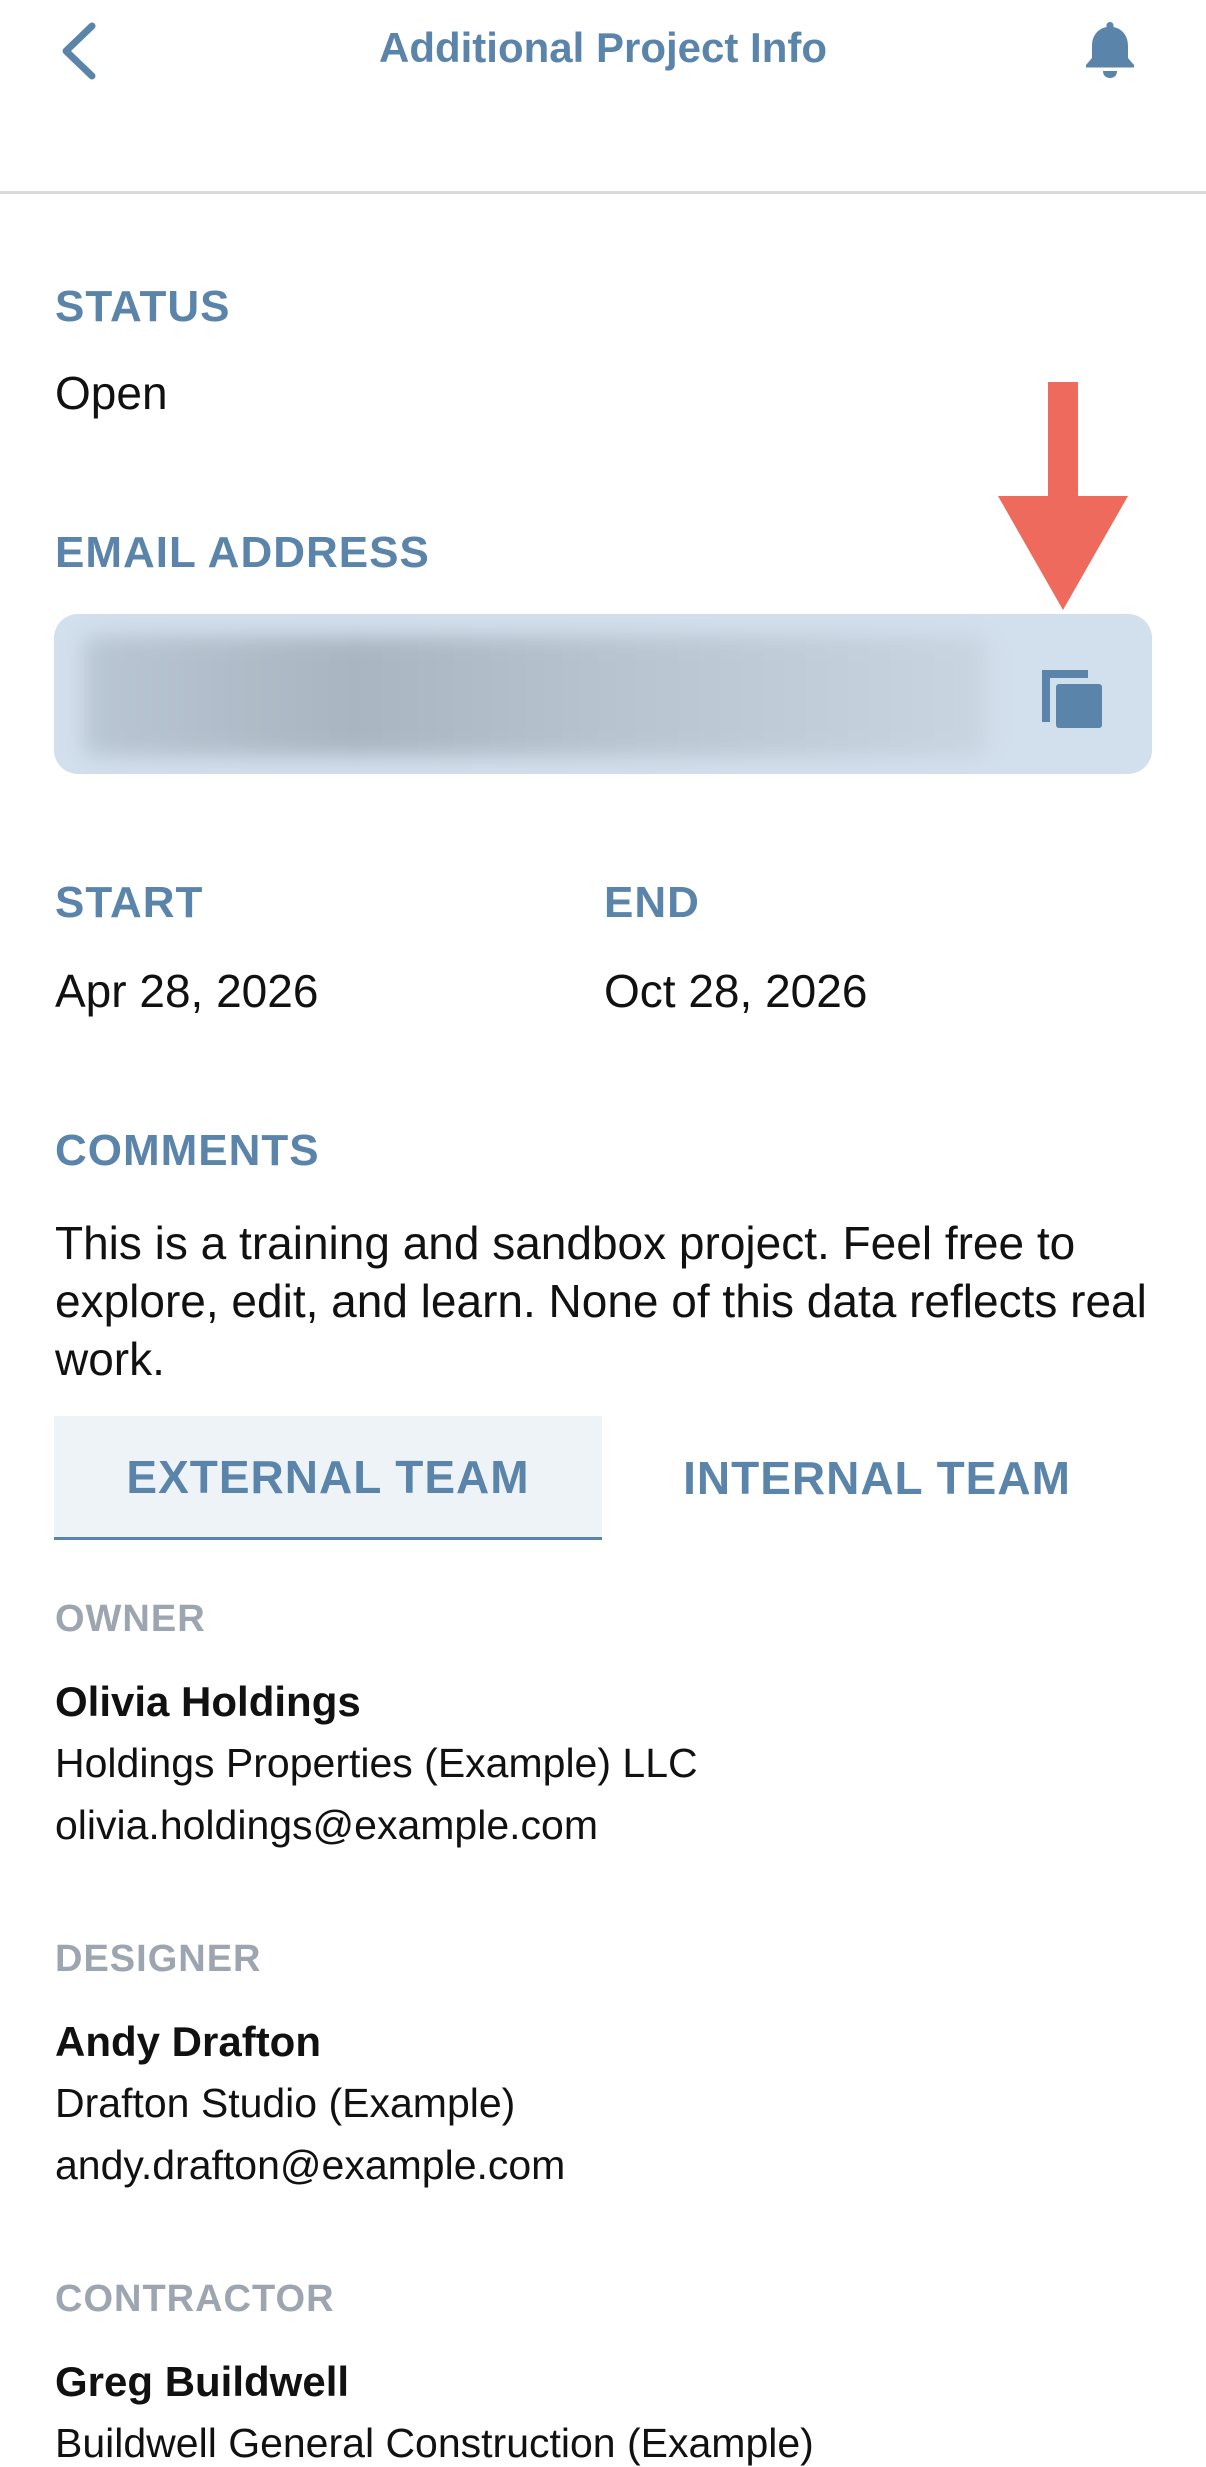 The width and height of the screenshot is (1206, 2467). I want to click on owner-company: Holdings Properties (Example) LLC, so click(376, 1763).